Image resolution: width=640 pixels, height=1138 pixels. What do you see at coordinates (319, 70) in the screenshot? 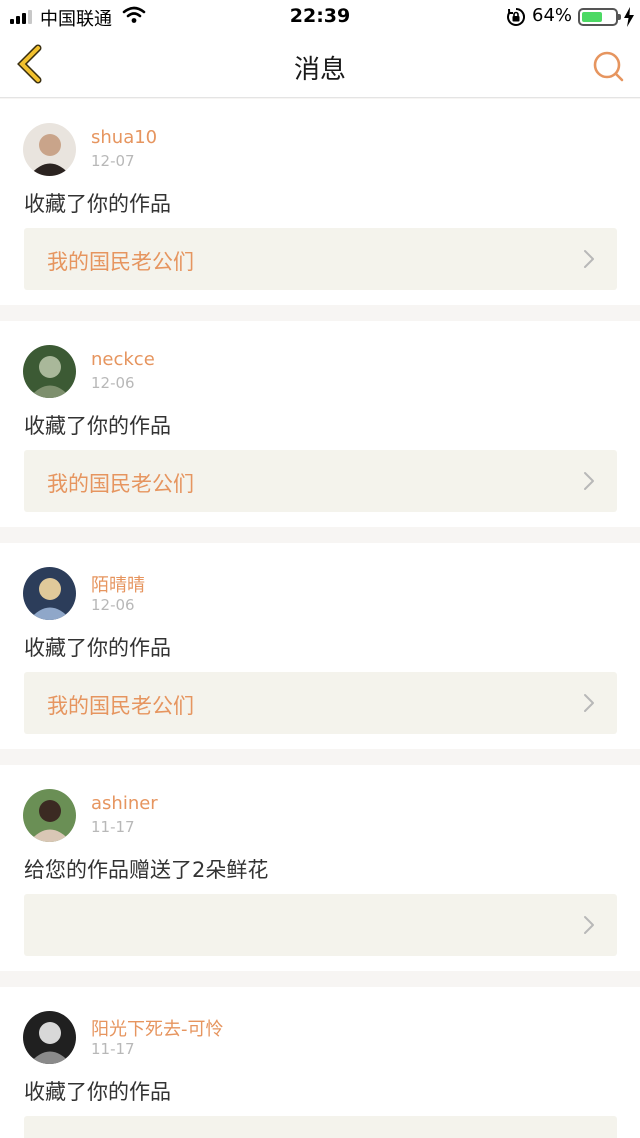
I see `page-title: 消息` at bounding box center [319, 70].